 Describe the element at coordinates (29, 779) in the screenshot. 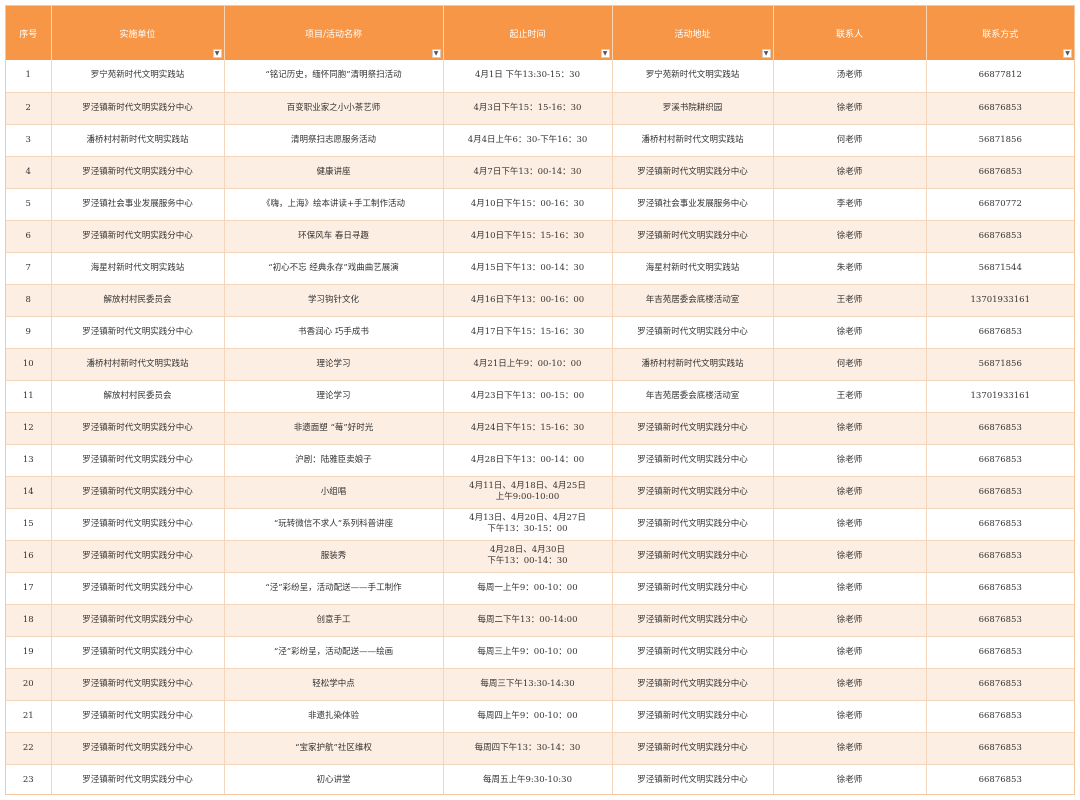

I see `row-number-cell: 23` at that location.